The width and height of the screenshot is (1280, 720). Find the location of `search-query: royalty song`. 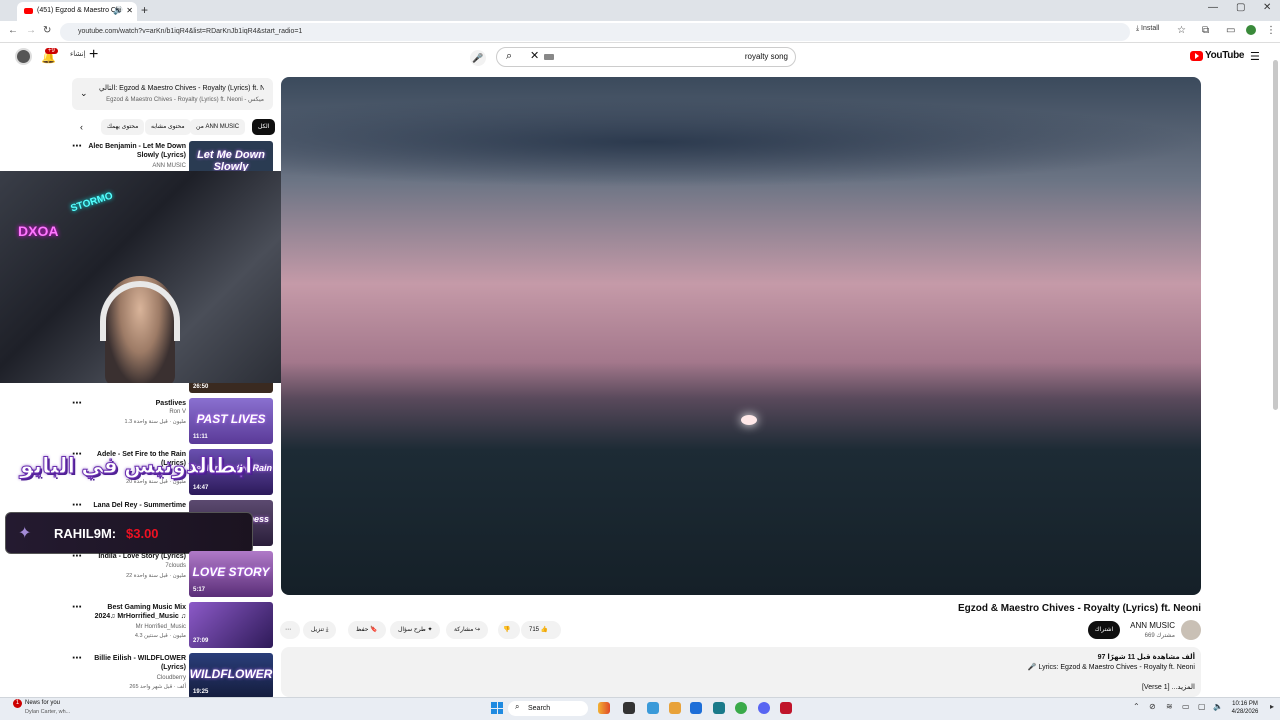

search-query: royalty song is located at coordinates (744, 56).